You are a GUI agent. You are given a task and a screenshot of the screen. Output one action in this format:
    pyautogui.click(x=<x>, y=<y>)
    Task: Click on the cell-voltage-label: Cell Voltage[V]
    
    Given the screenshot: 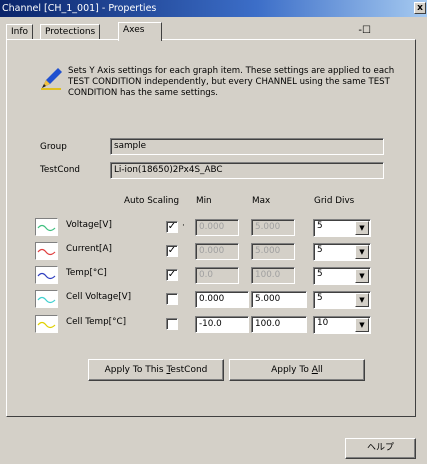 What is the action you would take?
    pyautogui.click(x=99, y=297)
    